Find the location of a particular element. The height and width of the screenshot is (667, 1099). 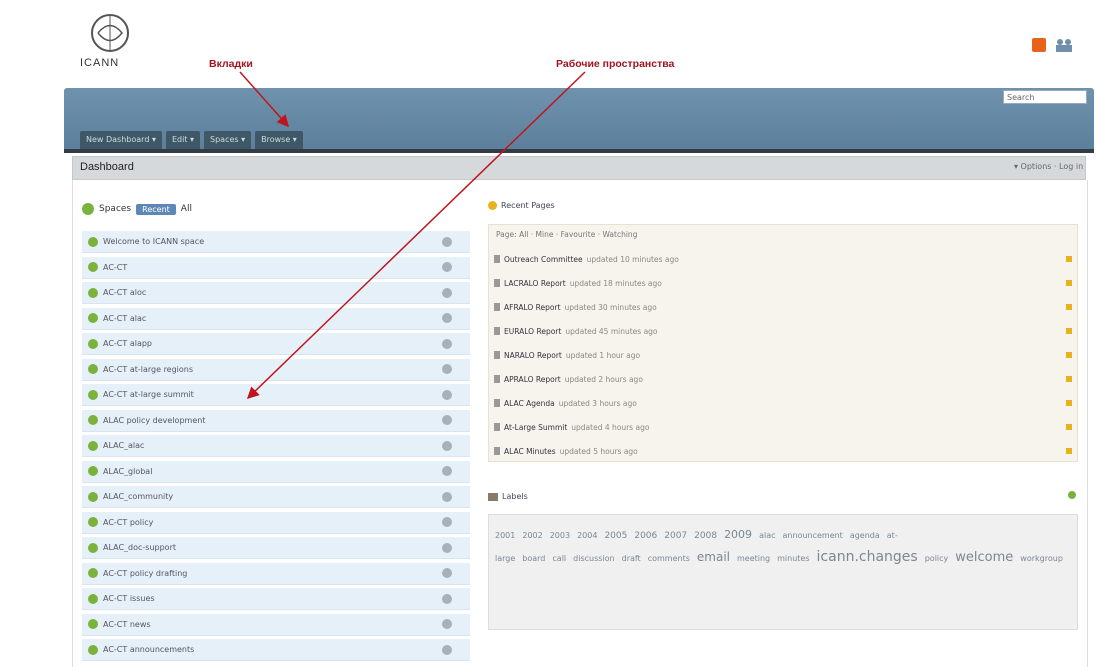

label-tag: call is located at coordinates (559, 558).